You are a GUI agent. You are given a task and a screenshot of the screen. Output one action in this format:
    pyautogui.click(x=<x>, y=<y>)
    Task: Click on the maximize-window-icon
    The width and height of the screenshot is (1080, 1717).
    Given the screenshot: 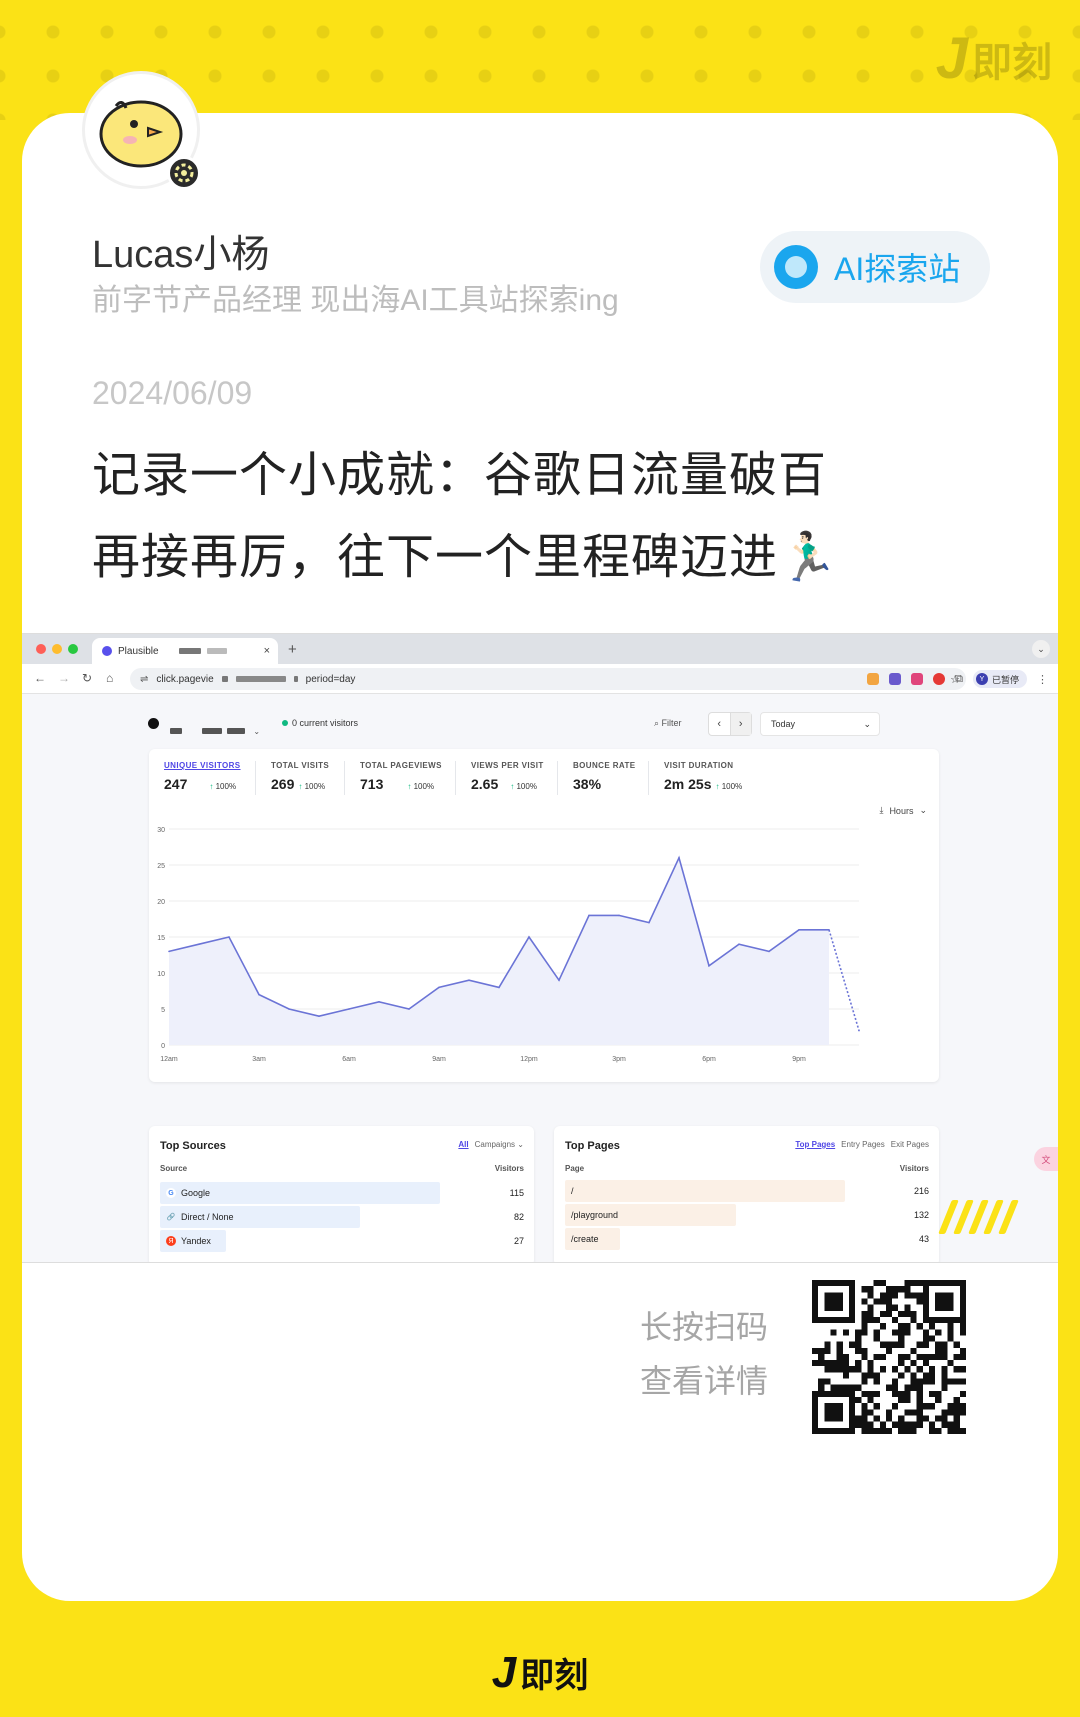 What is the action you would take?
    pyautogui.click(x=73, y=649)
    